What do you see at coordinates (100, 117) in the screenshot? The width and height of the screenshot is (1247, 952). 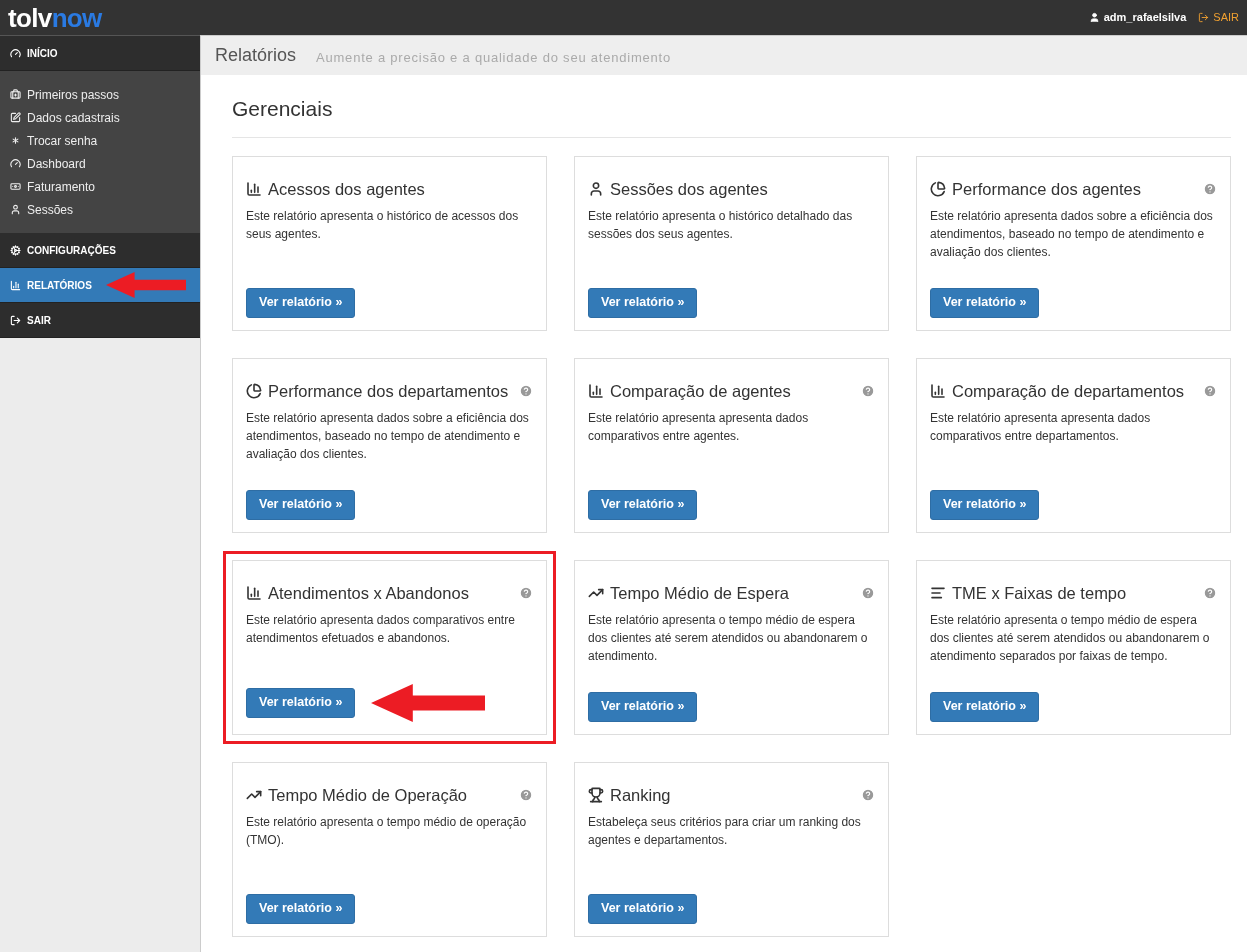 I see `sidebar-item: Dados cadastrais` at bounding box center [100, 117].